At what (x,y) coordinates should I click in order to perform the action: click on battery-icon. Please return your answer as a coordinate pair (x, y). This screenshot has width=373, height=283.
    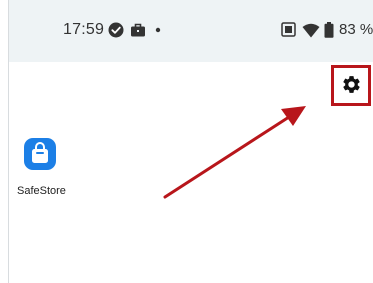
    Looking at the image, I should click on (329, 30).